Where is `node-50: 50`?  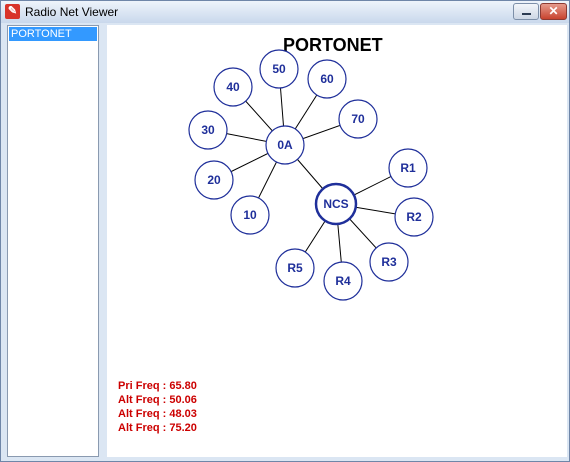
node-50: 50 is located at coordinates (279, 69).